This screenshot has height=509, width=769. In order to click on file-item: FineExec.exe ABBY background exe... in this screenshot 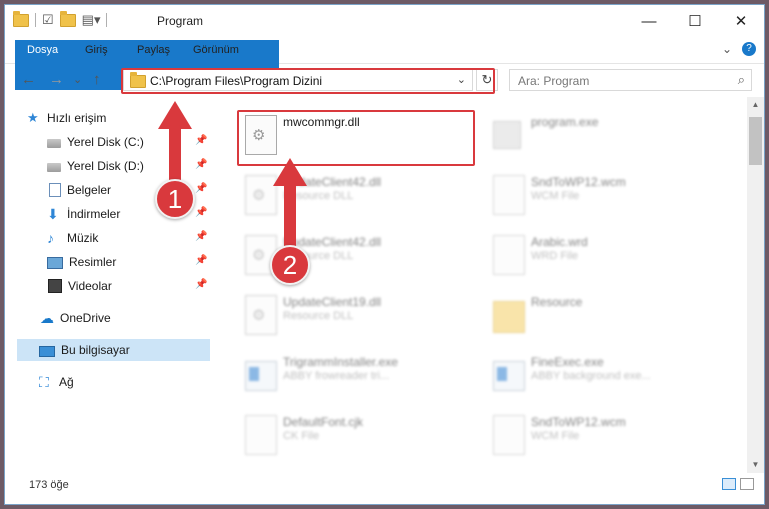, I will do `click(603, 374)`.